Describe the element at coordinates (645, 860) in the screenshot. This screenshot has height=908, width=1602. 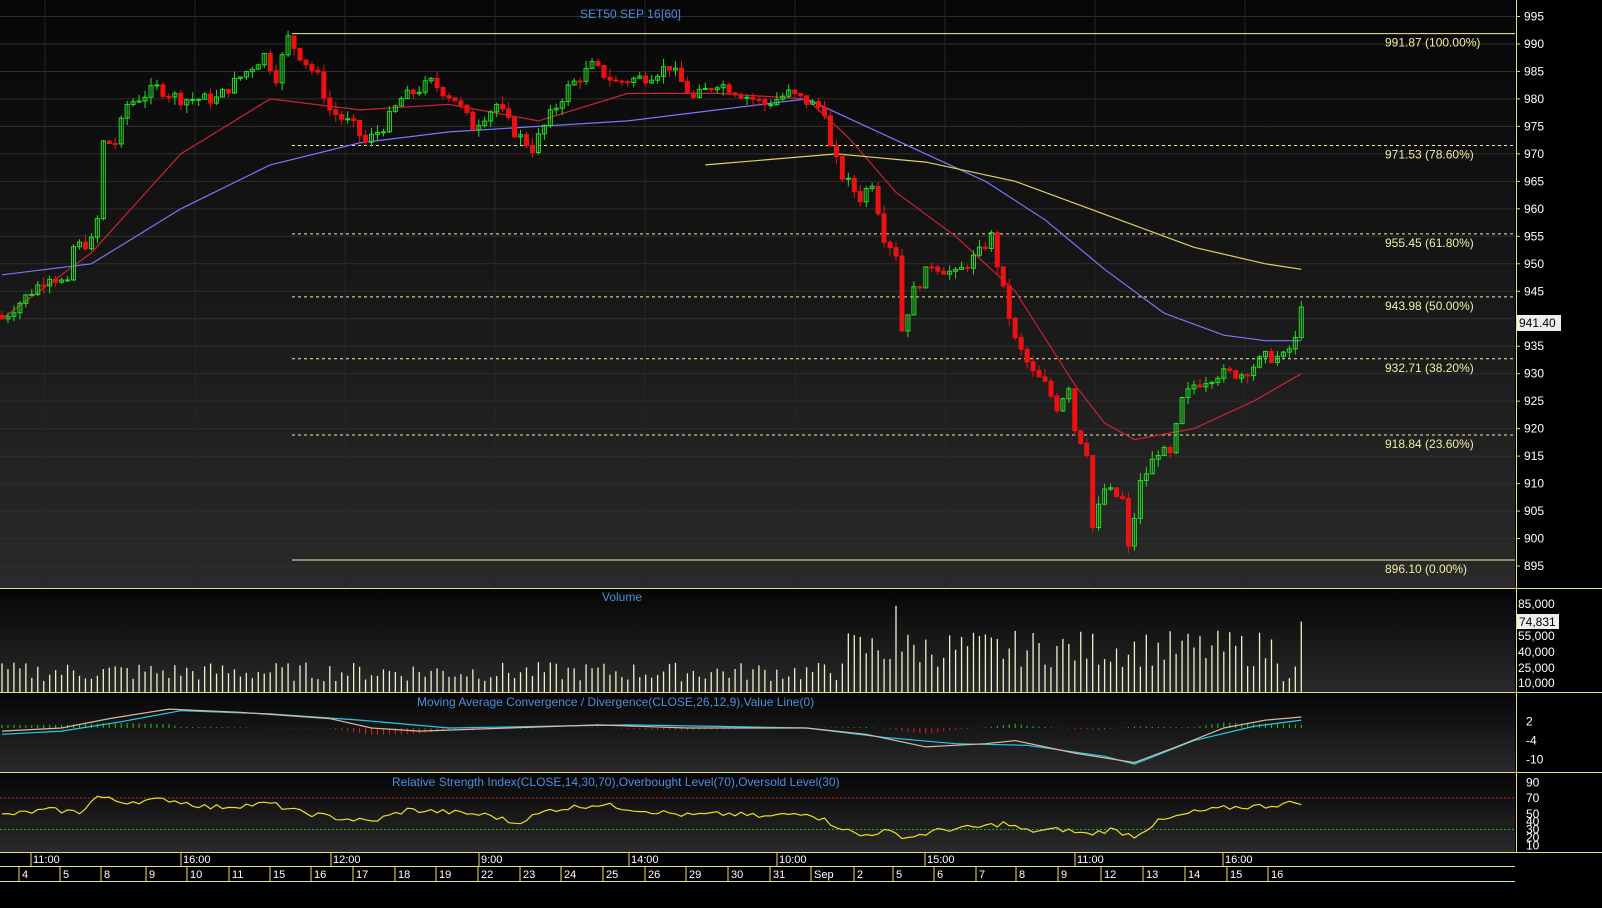
I see `time-tick-label: 14:00` at that location.